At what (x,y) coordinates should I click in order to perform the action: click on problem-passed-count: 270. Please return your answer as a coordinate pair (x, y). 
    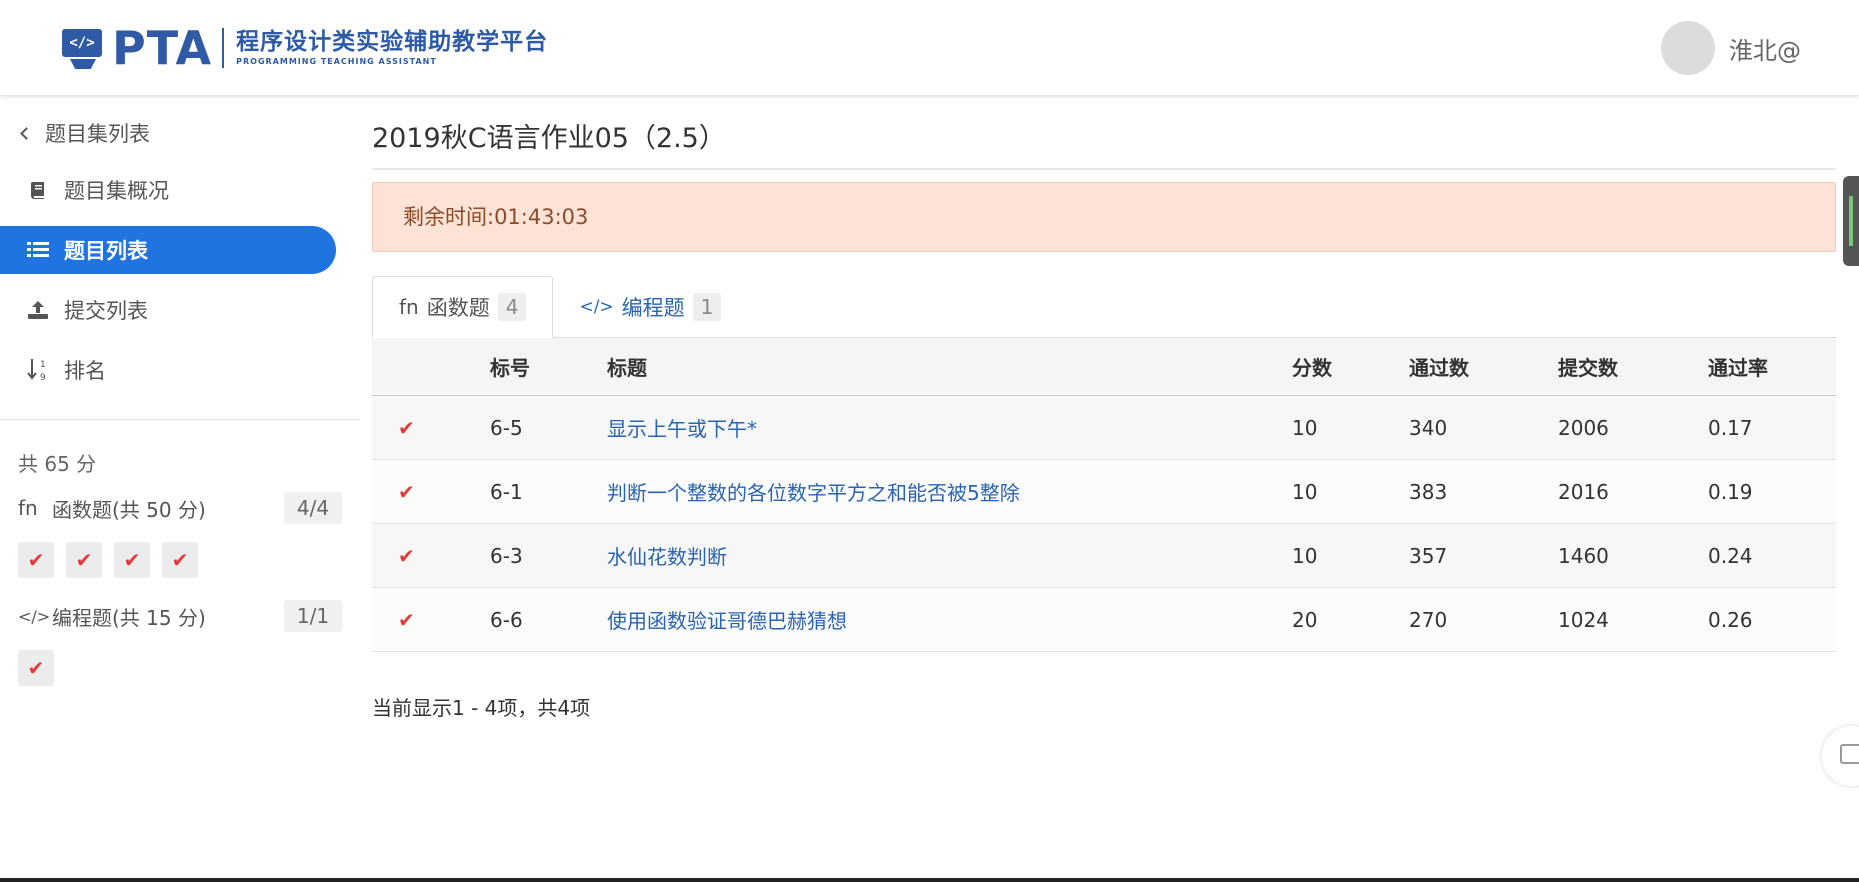
    Looking at the image, I should click on (1483, 619).